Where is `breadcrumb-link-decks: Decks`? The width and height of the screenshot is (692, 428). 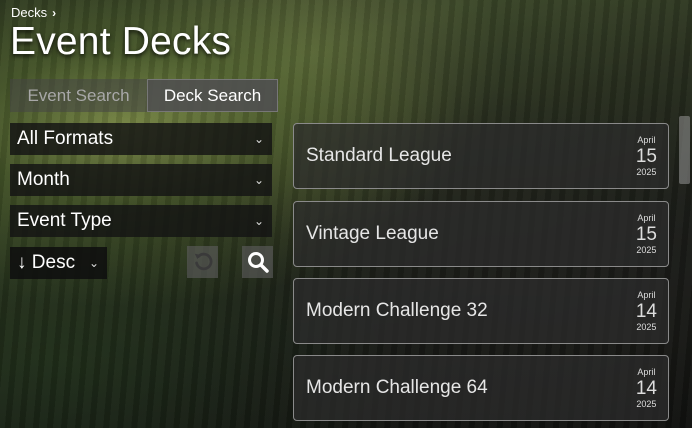 breadcrumb-link-decks: Decks is located at coordinates (29, 12).